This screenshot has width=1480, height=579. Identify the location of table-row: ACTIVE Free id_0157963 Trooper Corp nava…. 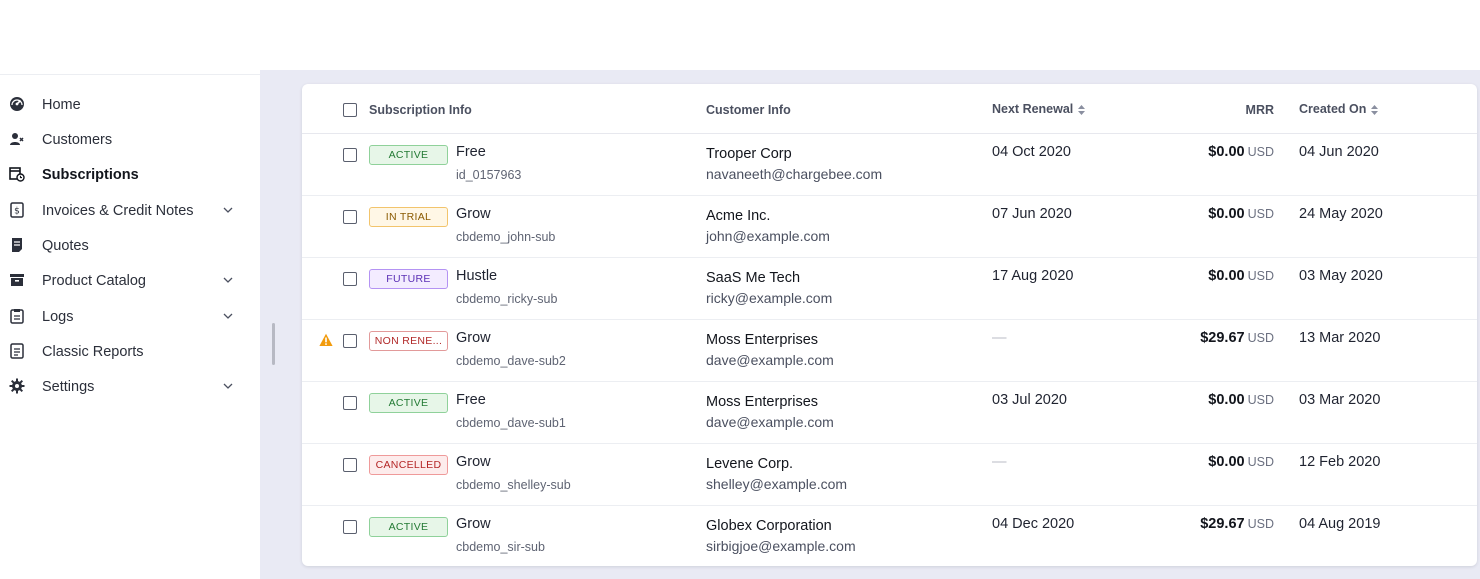
(889, 165).